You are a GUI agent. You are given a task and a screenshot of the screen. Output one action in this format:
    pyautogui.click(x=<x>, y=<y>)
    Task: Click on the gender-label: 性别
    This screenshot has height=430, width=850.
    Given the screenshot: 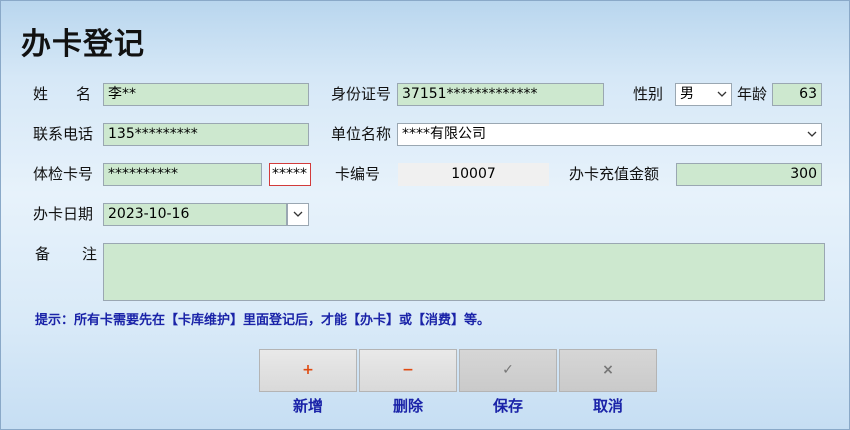 What is the action you would take?
    pyautogui.click(x=648, y=94)
    